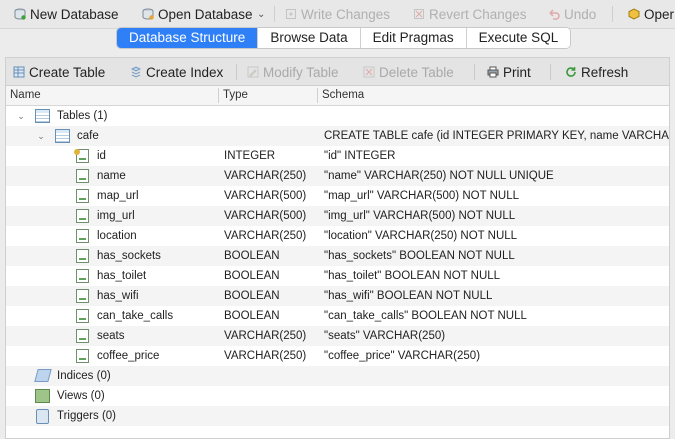  What do you see at coordinates (309, 38) in the screenshot?
I see `tab-browse-data: Browse Data` at bounding box center [309, 38].